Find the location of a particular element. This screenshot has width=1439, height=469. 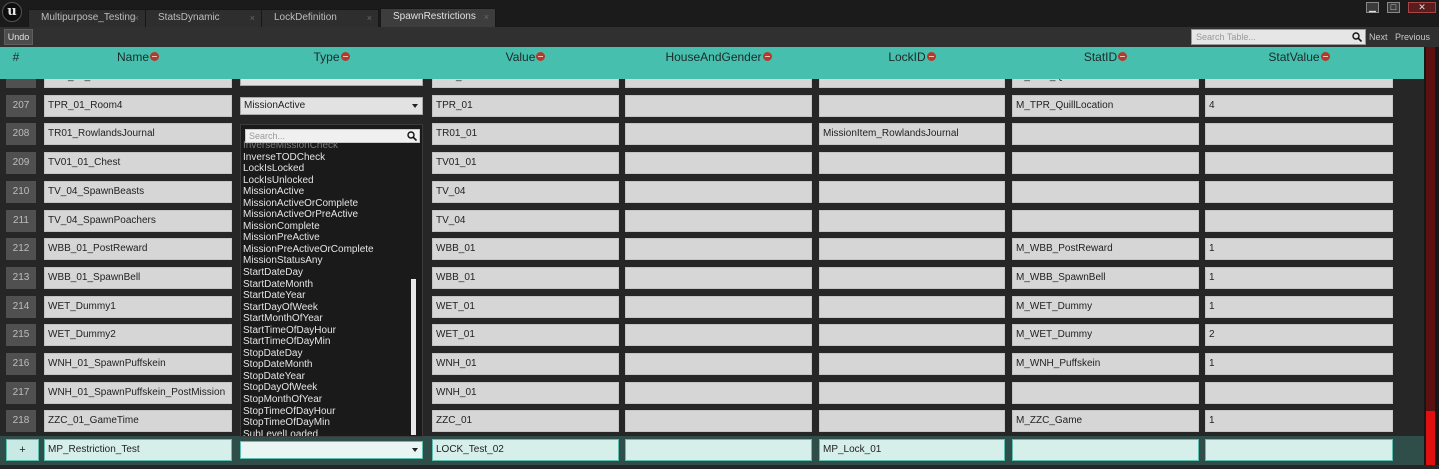

dropdown-scrollbar-thumb is located at coordinates (413, 357).